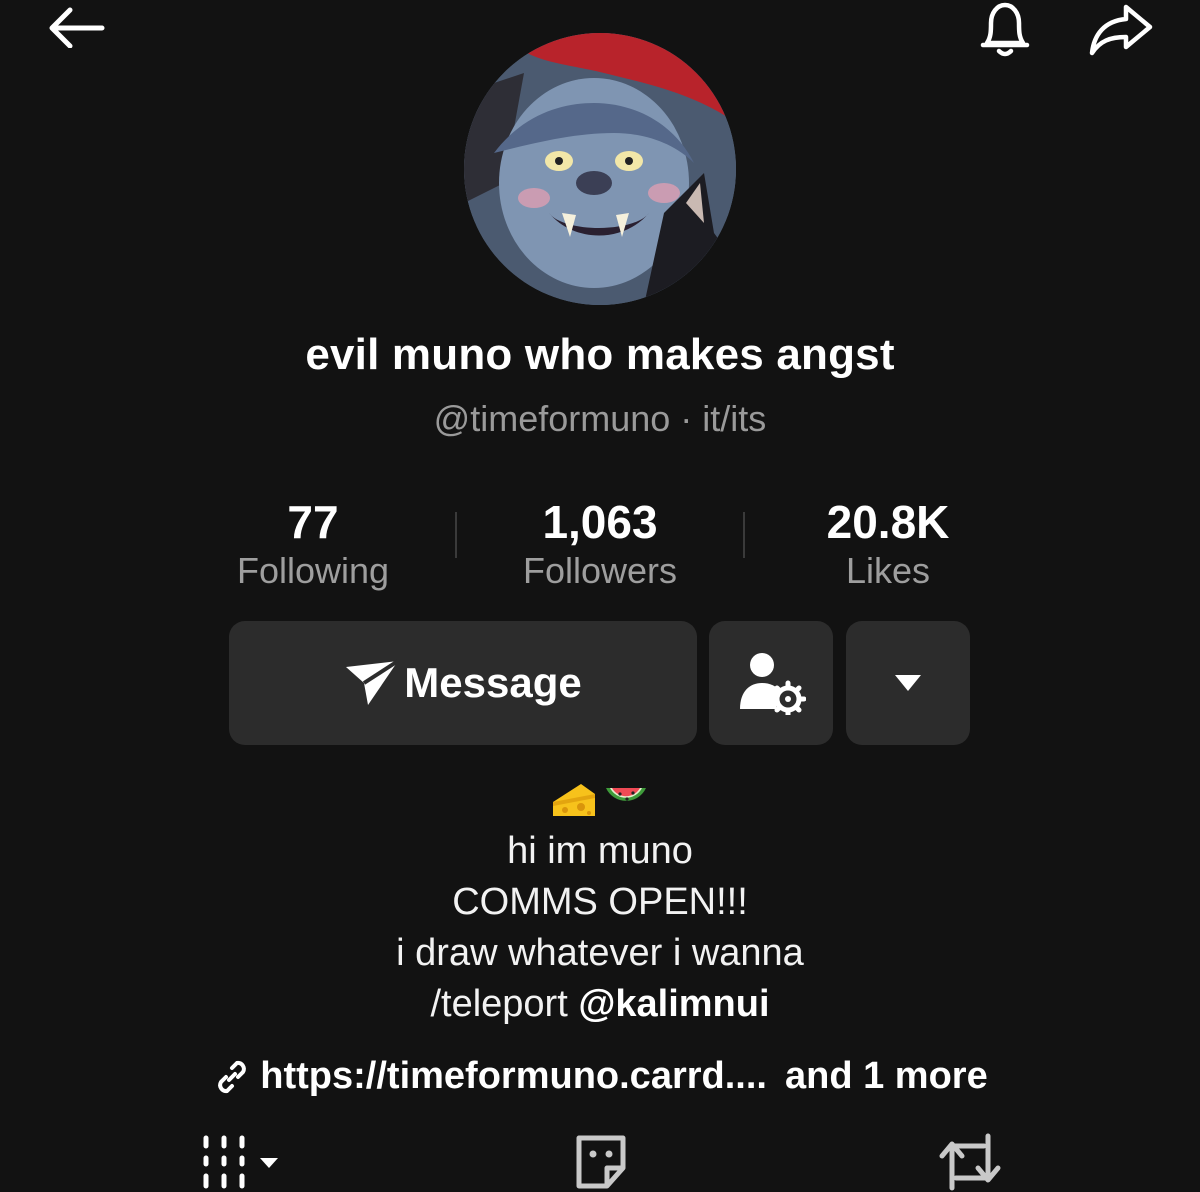 The image size is (1200, 1192). I want to click on user-settings-icon, so click(773, 684).